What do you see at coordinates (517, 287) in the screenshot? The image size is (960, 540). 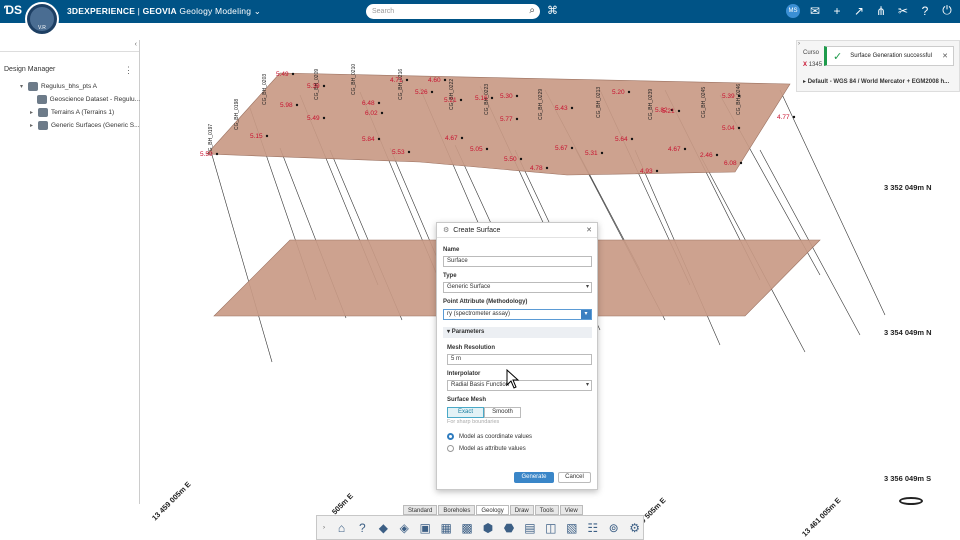 I see `type-select: Generic Surface ▾` at bounding box center [517, 287].